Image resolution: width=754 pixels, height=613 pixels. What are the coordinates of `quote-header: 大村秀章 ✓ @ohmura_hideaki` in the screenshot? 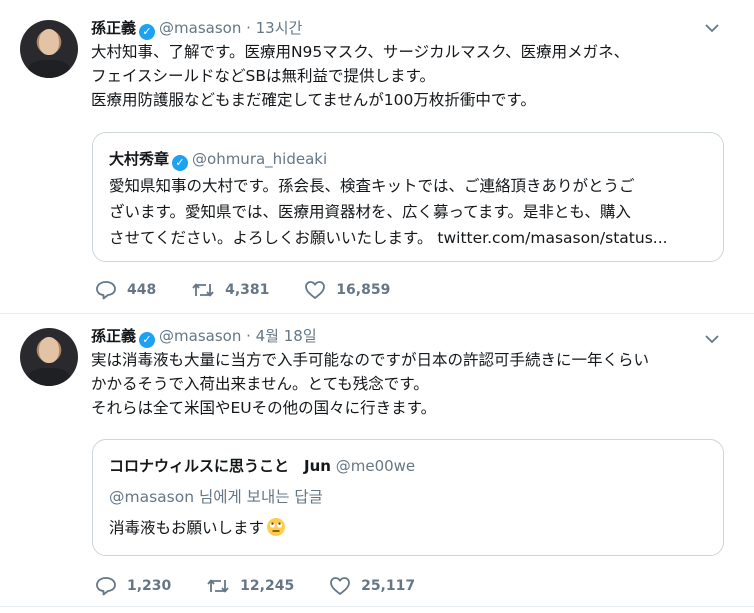 It's located at (218, 159).